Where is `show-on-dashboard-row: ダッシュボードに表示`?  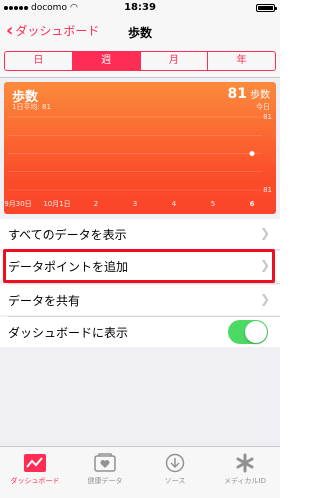
show-on-dashboard-row: ダッシュボードに表示 is located at coordinates (140, 332).